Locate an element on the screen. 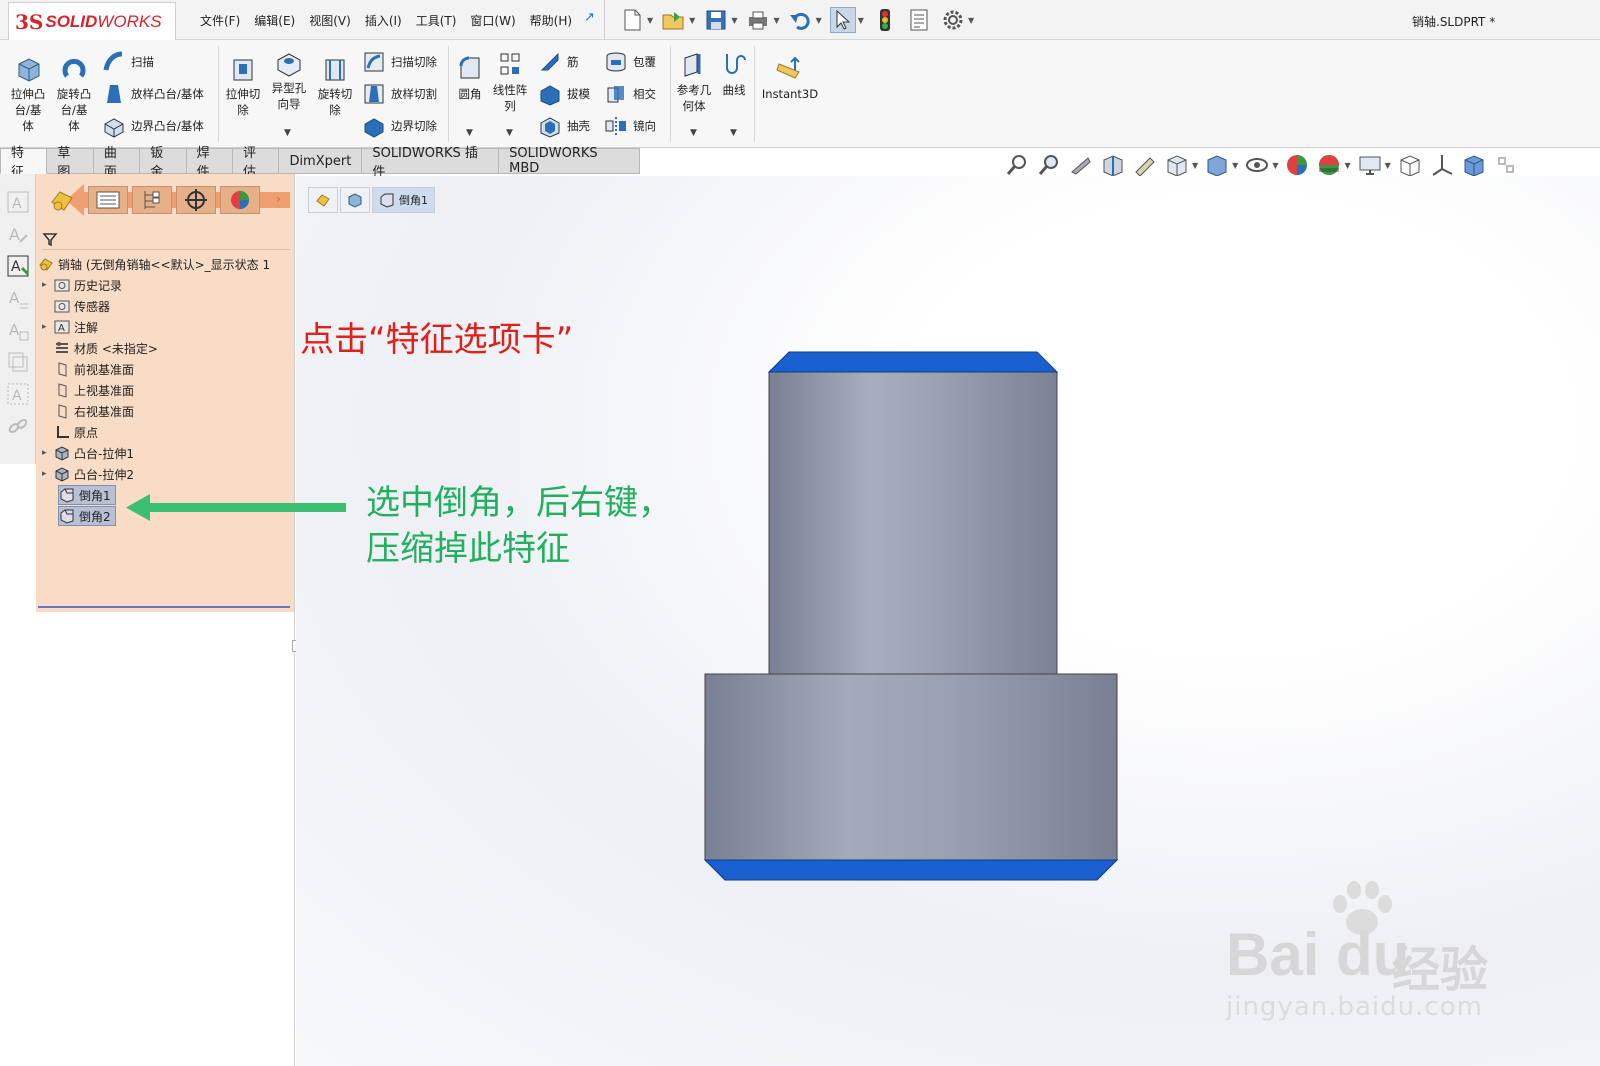  tab-solidworks-addins: SOLIDWORKS 插件 is located at coordinates (431, 163).